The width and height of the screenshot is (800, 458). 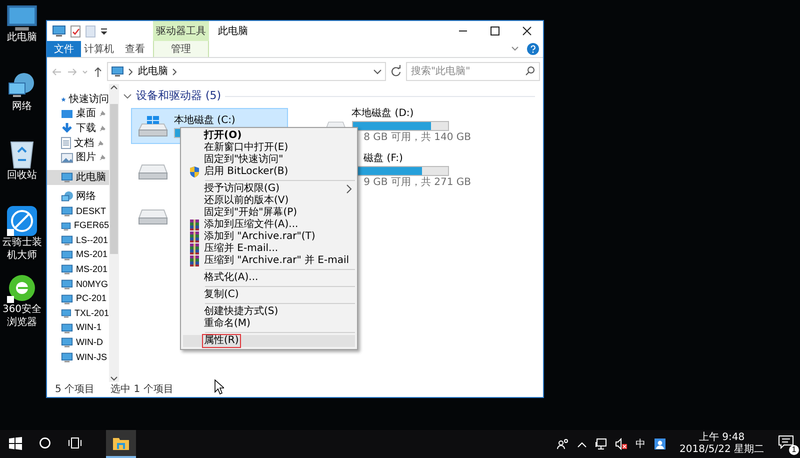 I want to click on nav-item: DESKT, so click(x=78, y=211).